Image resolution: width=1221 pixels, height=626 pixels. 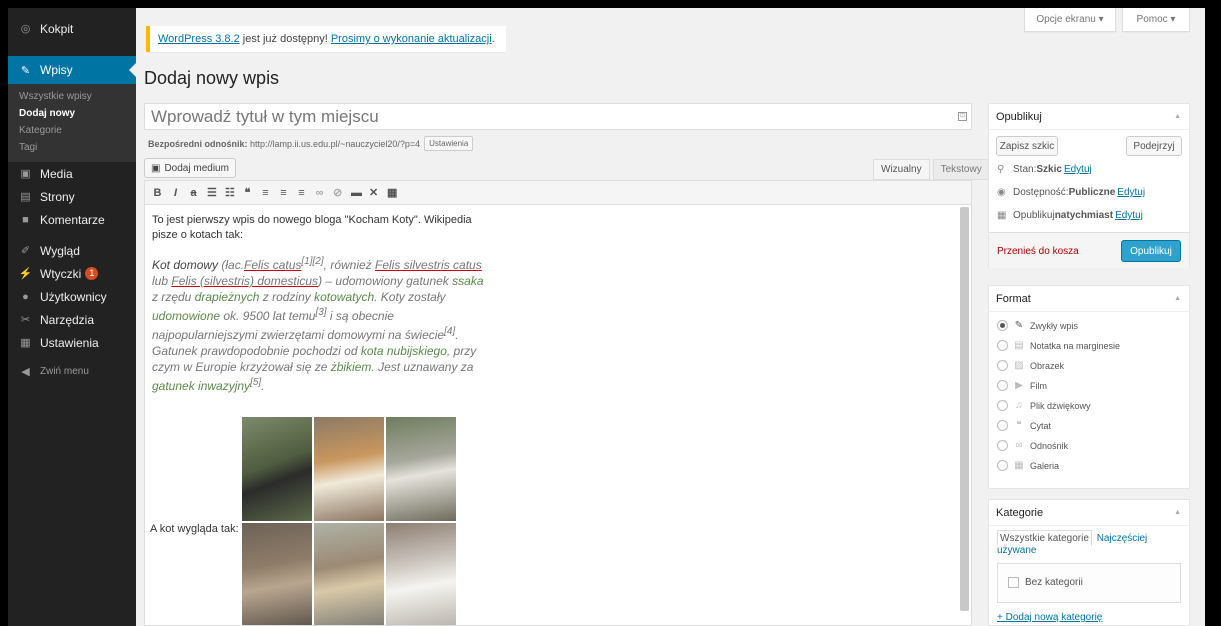 I want to click on add-media-button: ▣ Dodaj medium, so click(x=190, y=168).